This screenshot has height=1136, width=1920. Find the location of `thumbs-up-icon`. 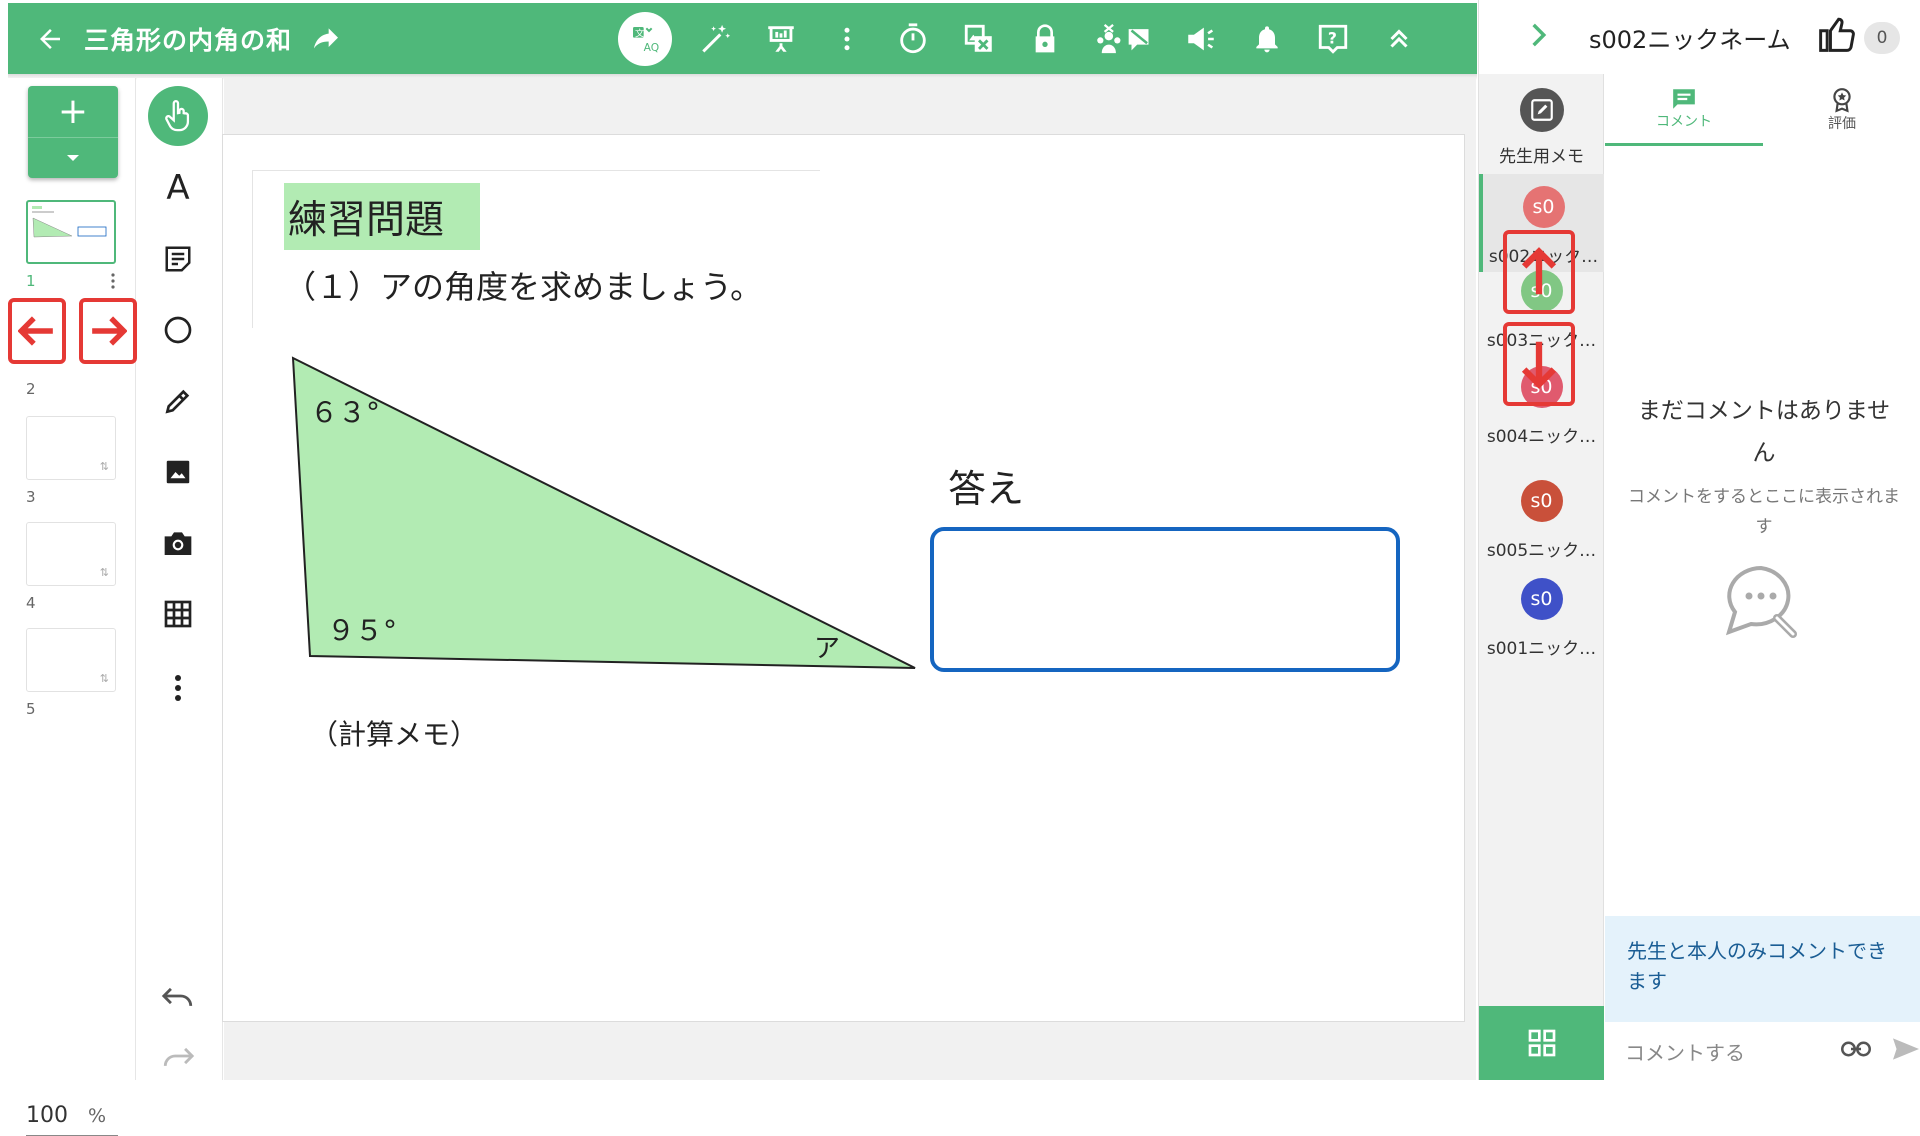

thumbs-up-icon is located at coordinates (1837, 36).